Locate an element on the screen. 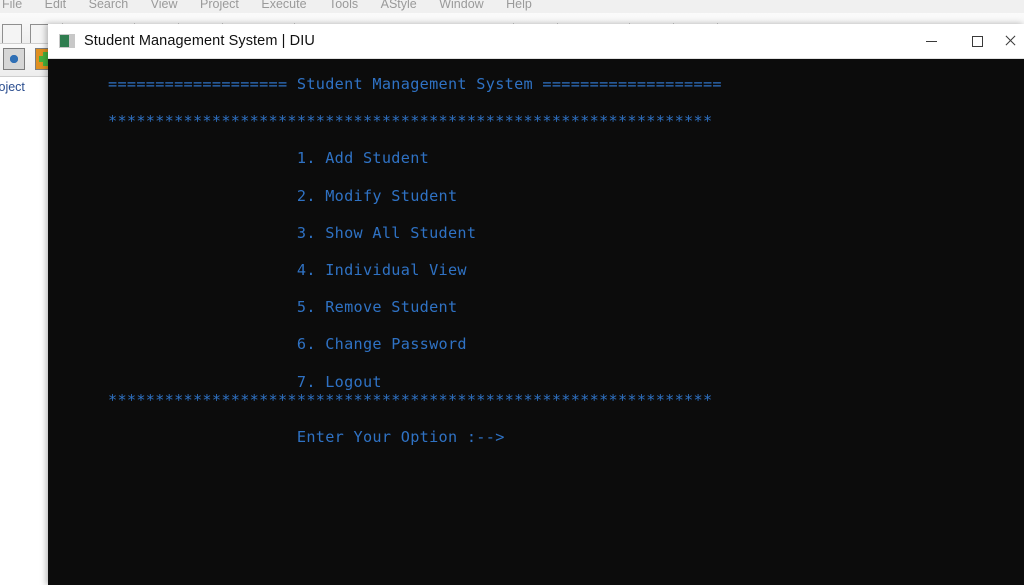 This screenshot has width=1024, height=585. maximize-button is located at coordinates (977, 41).